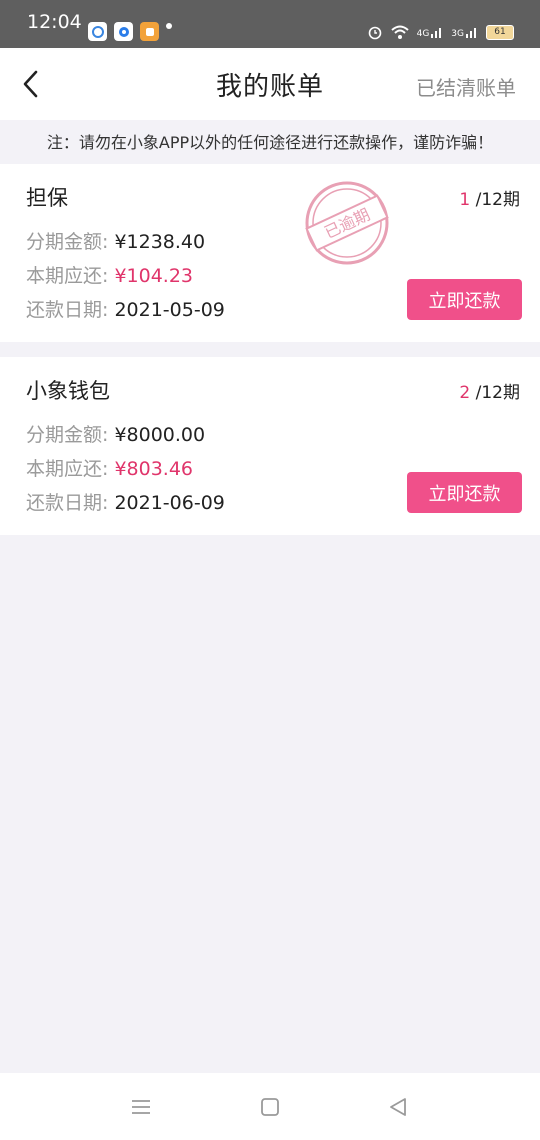 Image resolution: width=540 pixels, height=1140 pixels. I want to click on due-date: 2021-06-09, so click(169, 503).